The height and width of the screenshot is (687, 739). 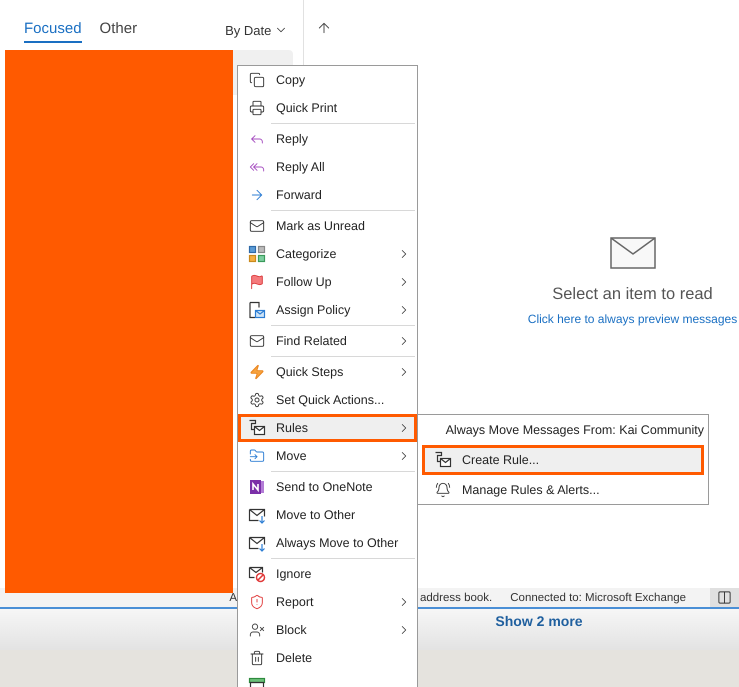 I want to click on menu-item: Block, so click(x=327, y=630).